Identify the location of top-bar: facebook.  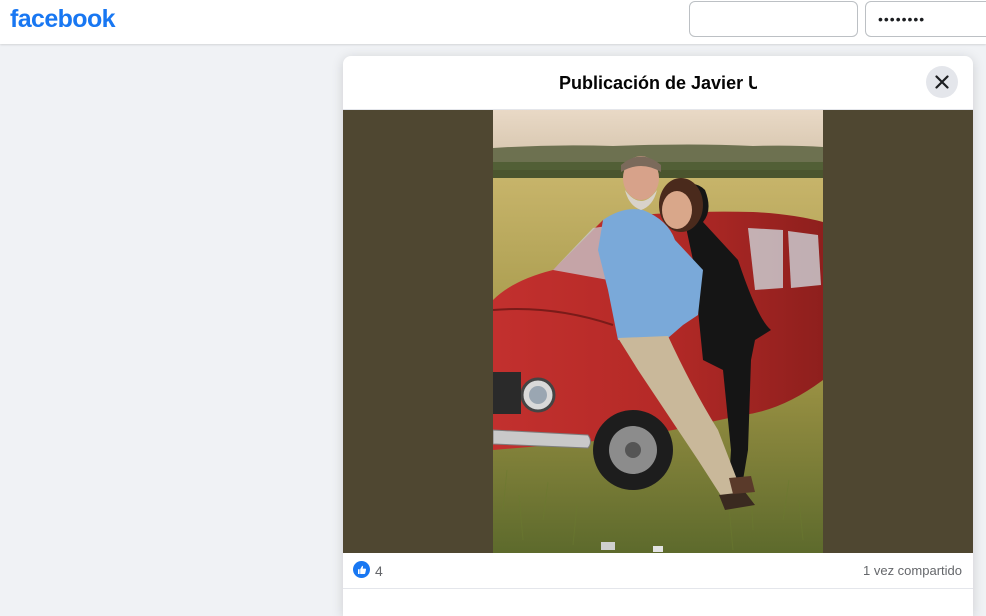
(493, 22).